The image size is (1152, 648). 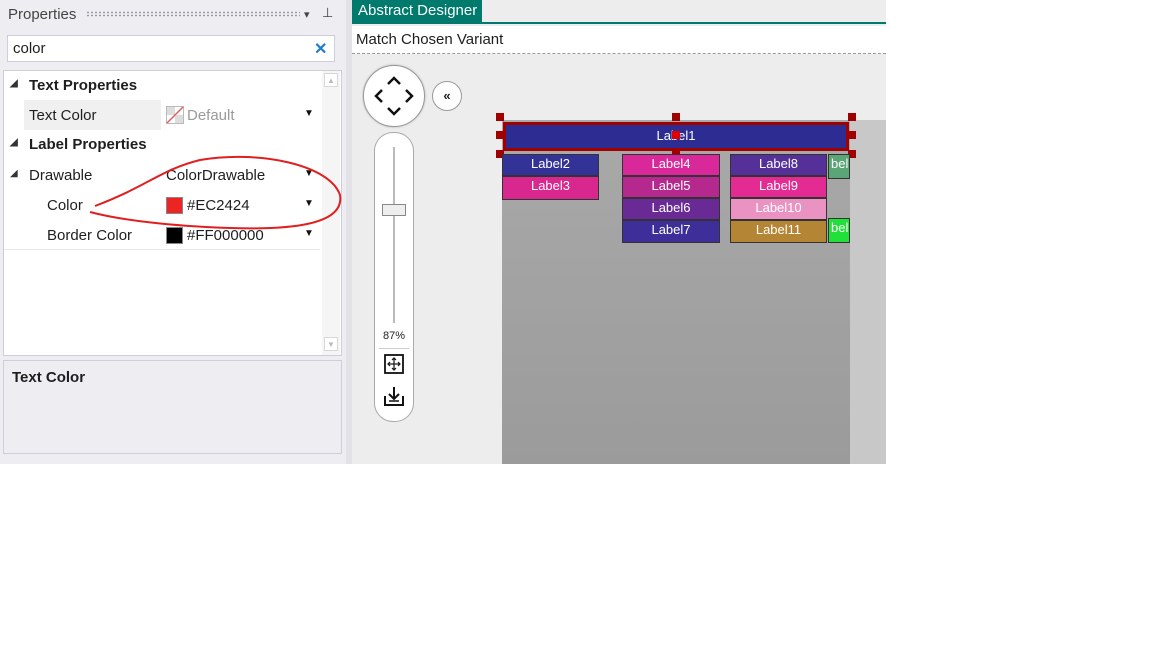 I want to click on label8-view: Label8, so click(x=778, y=165).